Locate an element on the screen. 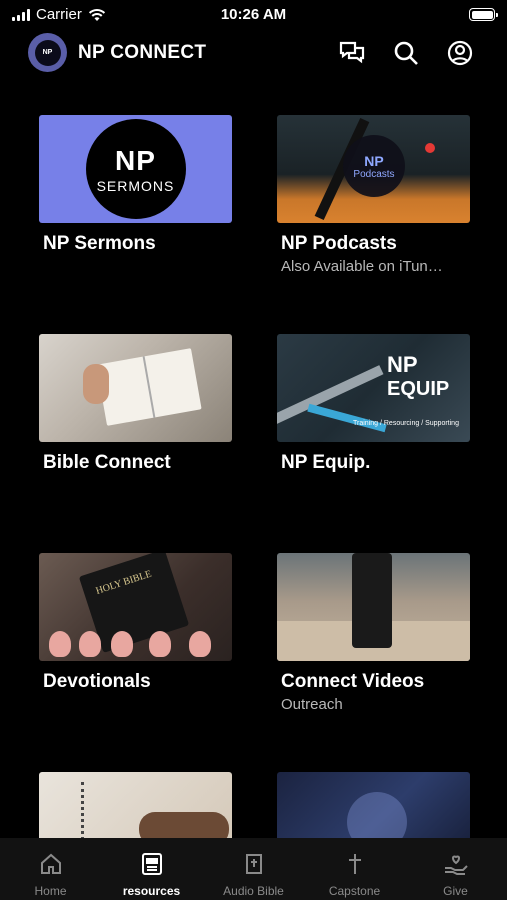 The height and width of the screenshot is (900, 507). profile-icon is located at coordinates (460, 53).